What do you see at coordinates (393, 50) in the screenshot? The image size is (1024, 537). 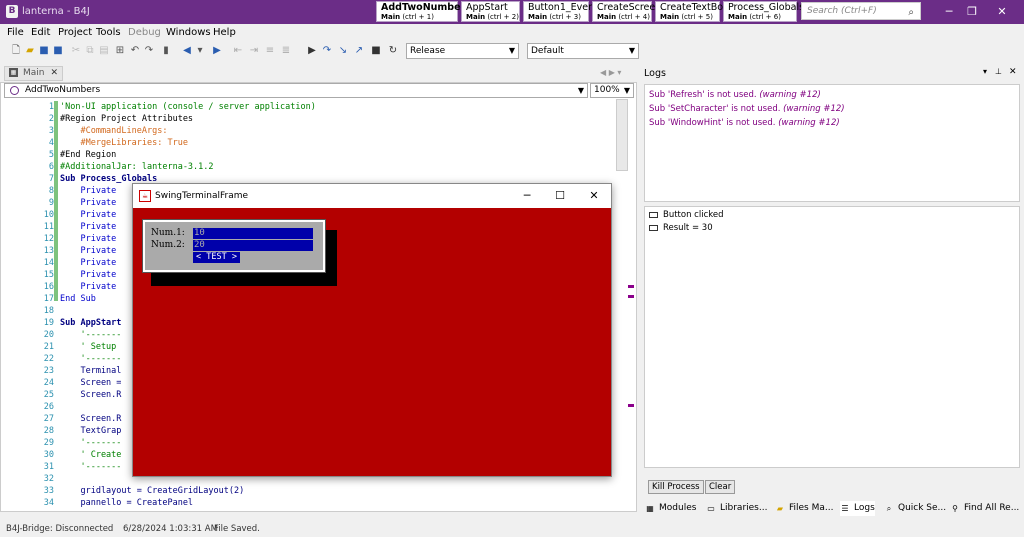 I see `restart-icon: ↻` at bounding box center [393, 50].